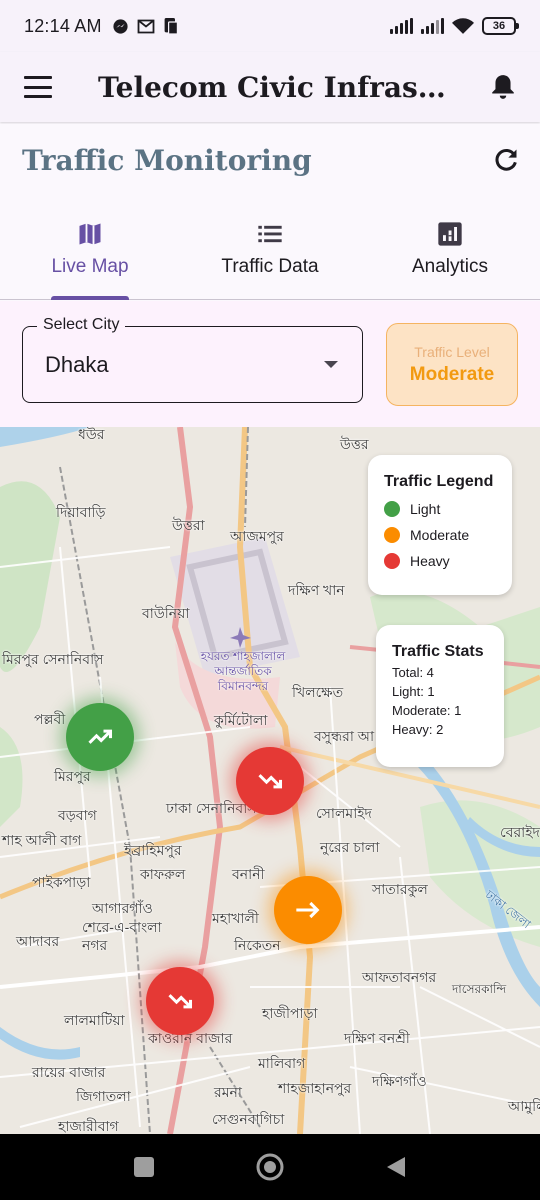 The image size is (540, 1200). Describe the element at coordinates (188, 525) in the screenshot. I see `map-place-label: উত্তরা` at that location.